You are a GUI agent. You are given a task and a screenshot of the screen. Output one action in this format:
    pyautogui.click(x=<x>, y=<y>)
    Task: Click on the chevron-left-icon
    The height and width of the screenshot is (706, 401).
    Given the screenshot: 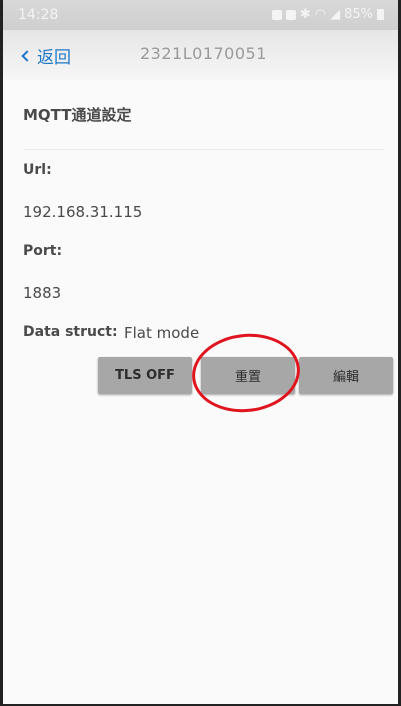 What is the action you would take?
    pyautogui.click(x=27, y=56)
    